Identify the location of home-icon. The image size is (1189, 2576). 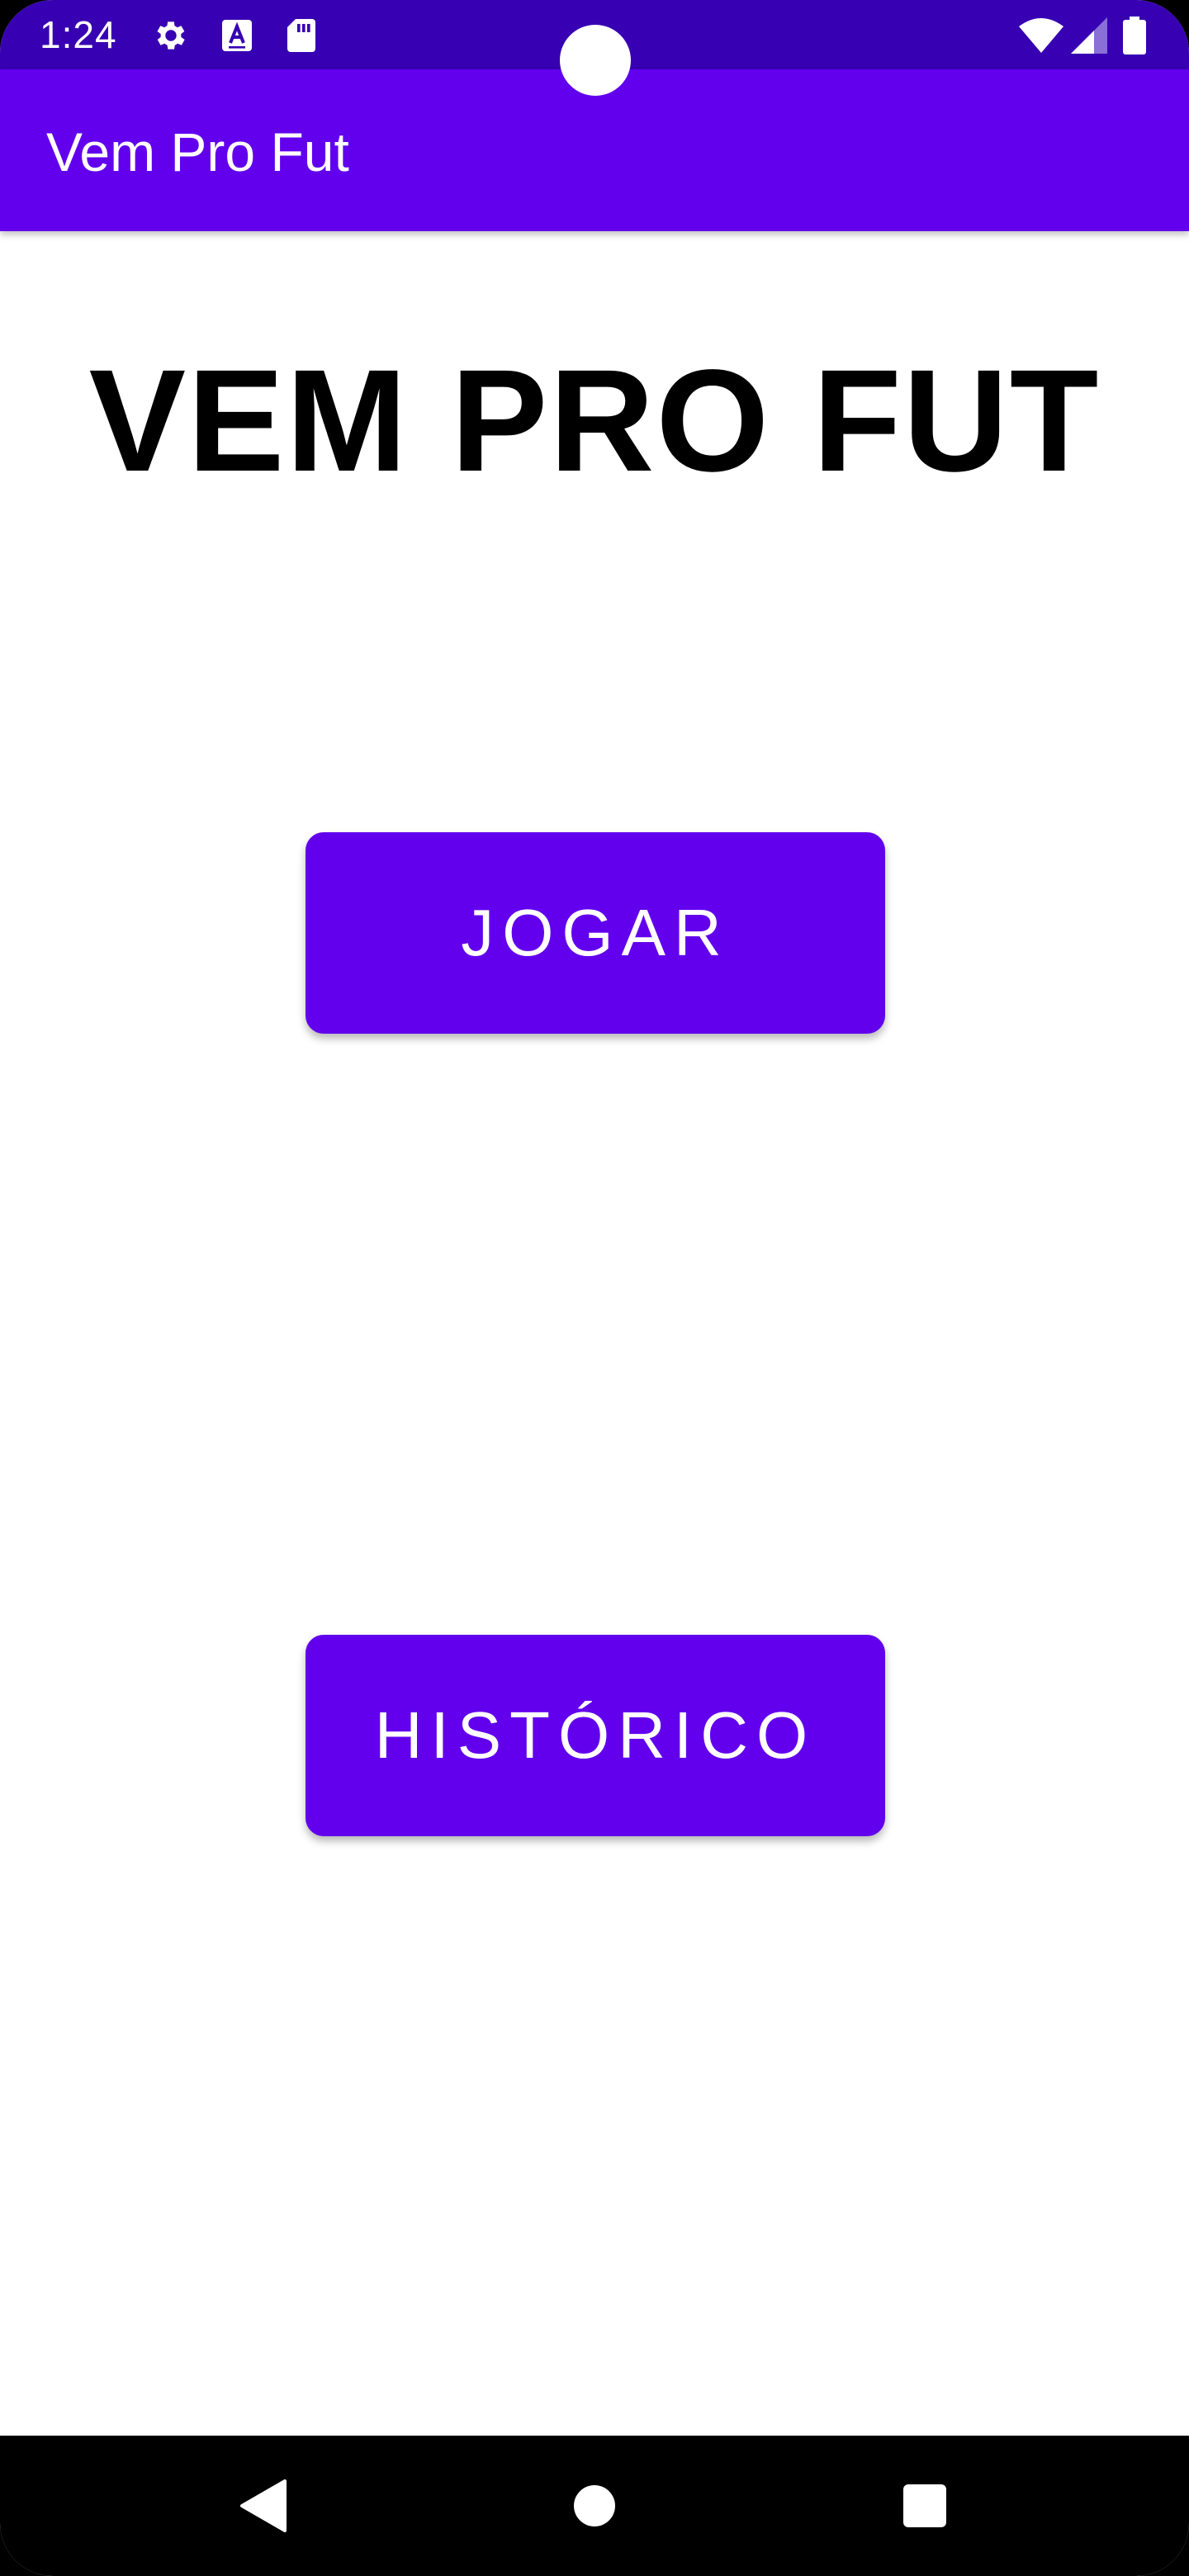
(594, 2506).